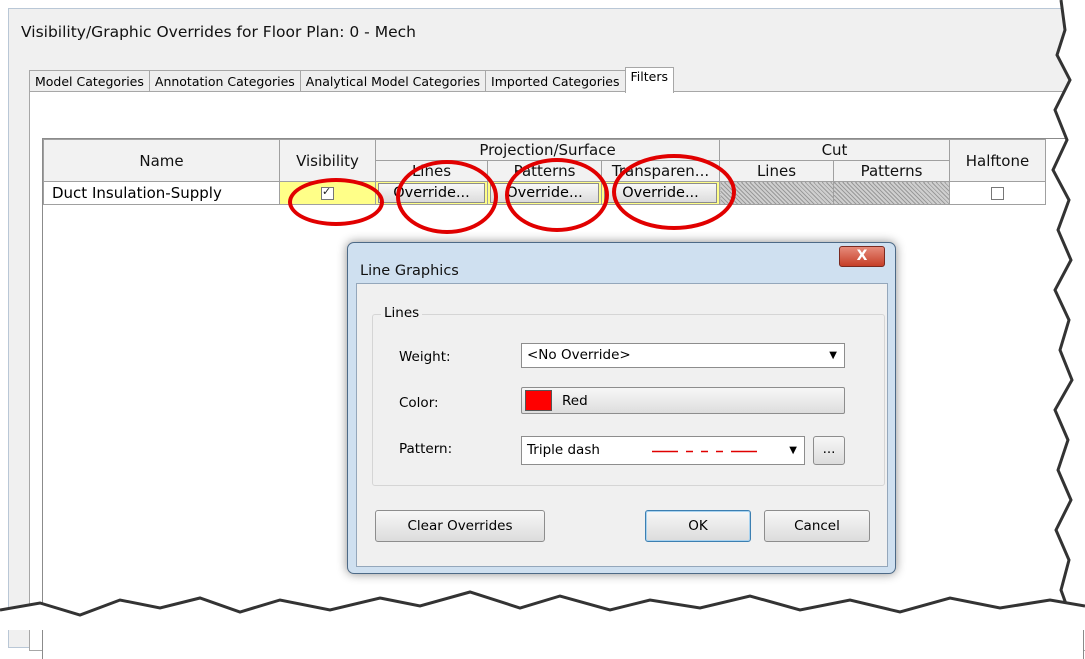 This screenshot has height=659, width=1085. I want to click on color-value: Red, so click(575, 401).